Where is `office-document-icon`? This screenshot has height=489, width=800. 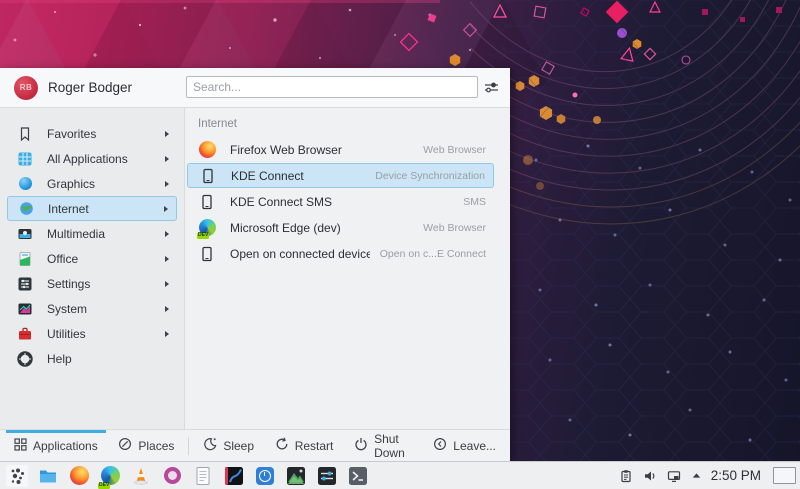 office-document-icon is located at coordinates (25, 259).